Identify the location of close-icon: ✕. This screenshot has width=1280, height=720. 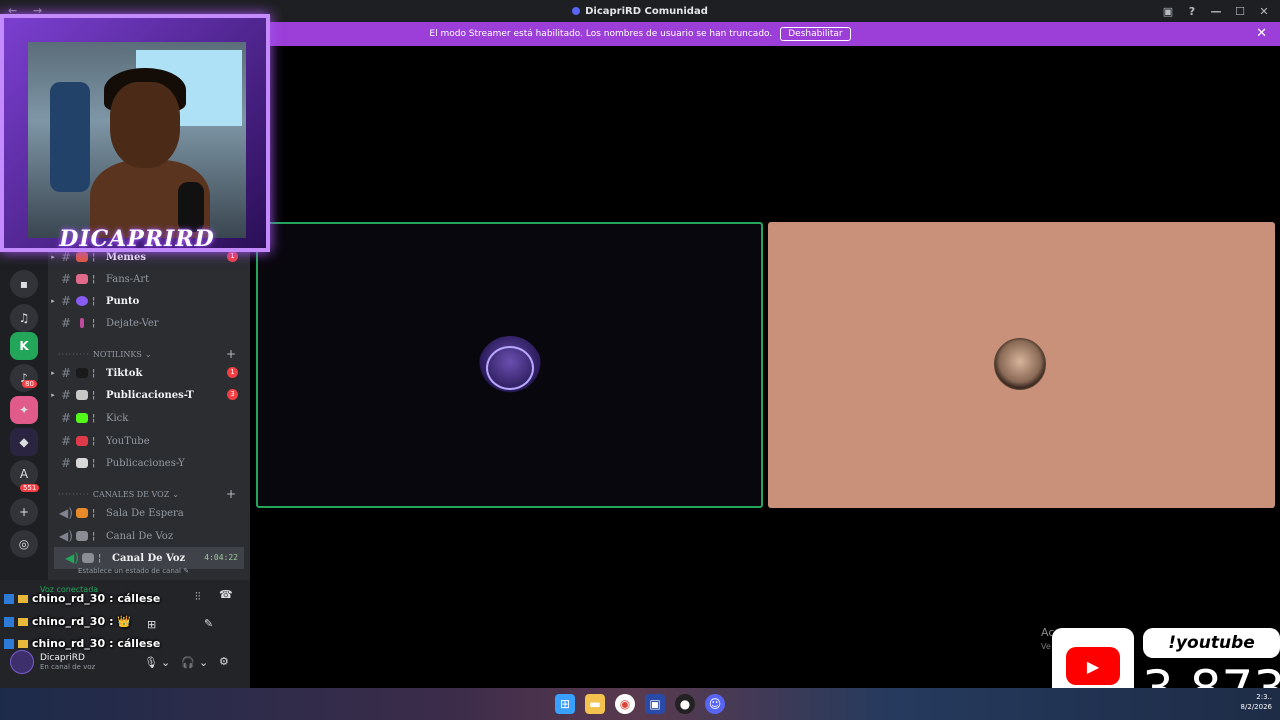
(1261, 33).